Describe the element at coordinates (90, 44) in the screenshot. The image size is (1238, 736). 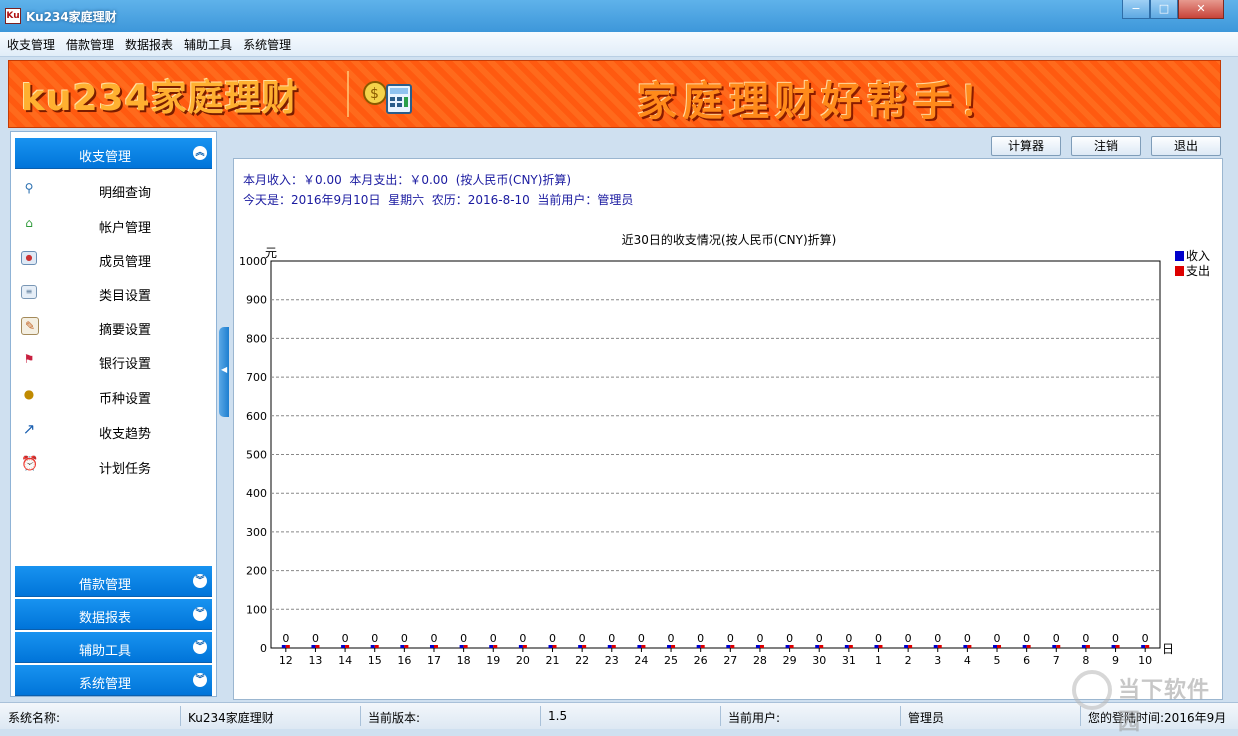
I see `menu-loans: 借款管理` at that location.